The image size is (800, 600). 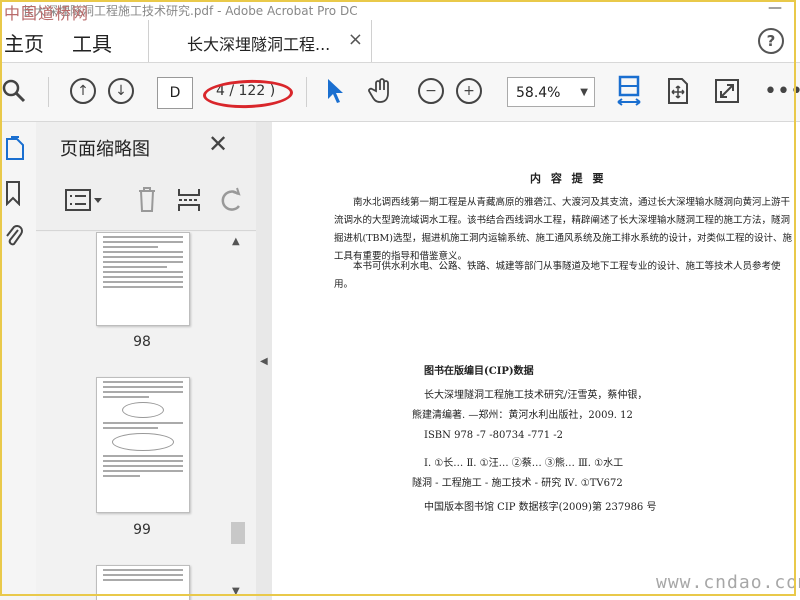 What do you see at coordinates (237, 416) in the screenshot?
I see `thumbnail-scrollbar: ▲ ▼` at bounding box center [237, 416].